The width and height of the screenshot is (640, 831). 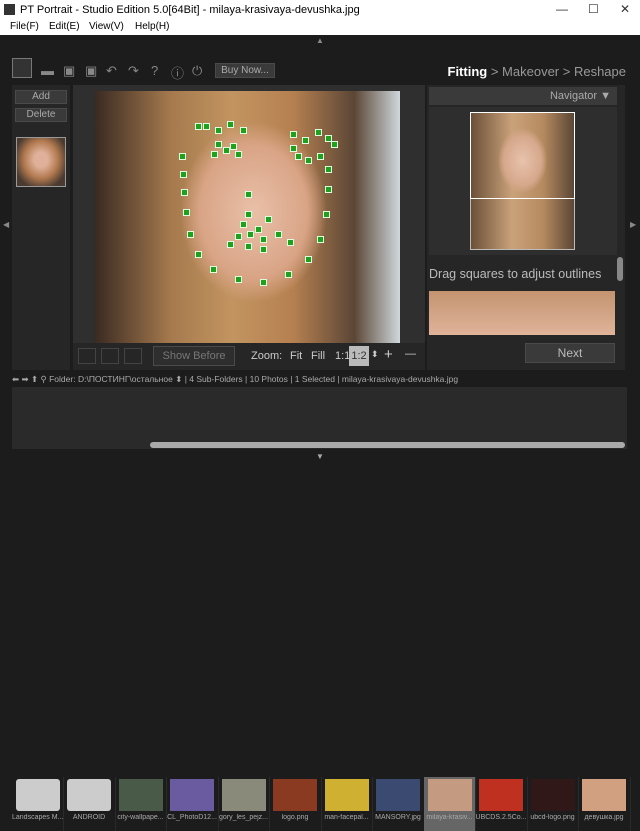 I want to click on collapse-top-icon: ▲, so click(x=320, y=40).